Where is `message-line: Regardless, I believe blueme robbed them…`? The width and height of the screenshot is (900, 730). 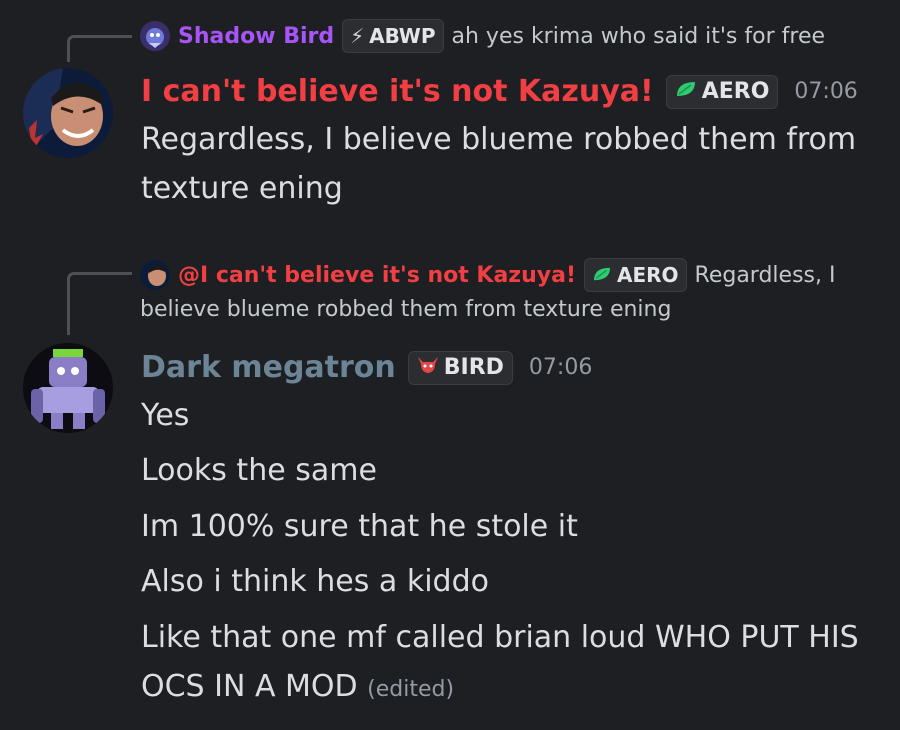 message-line: Regardless, I believe blueme robbed them… is located at coordinates (499, 139).